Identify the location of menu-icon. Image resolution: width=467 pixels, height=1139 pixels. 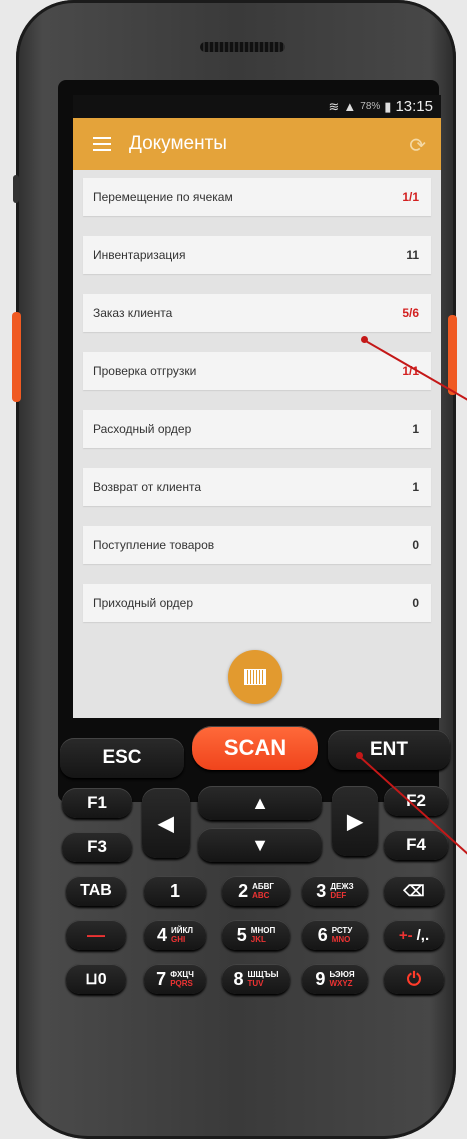
(102, 144).